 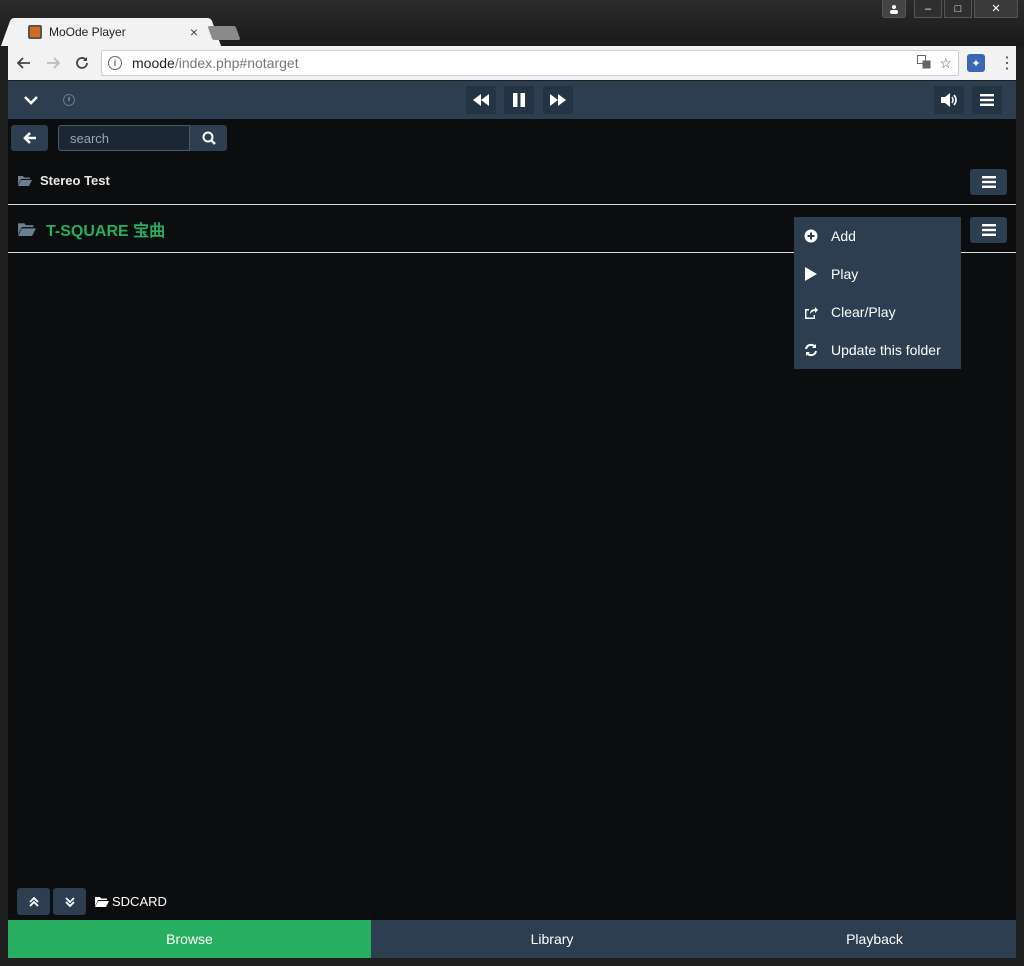 What do you see at coordinates (863, 312) in the screenshot?
I see `context-menu-label: Clear/Play` at bounding box center [863, 312].